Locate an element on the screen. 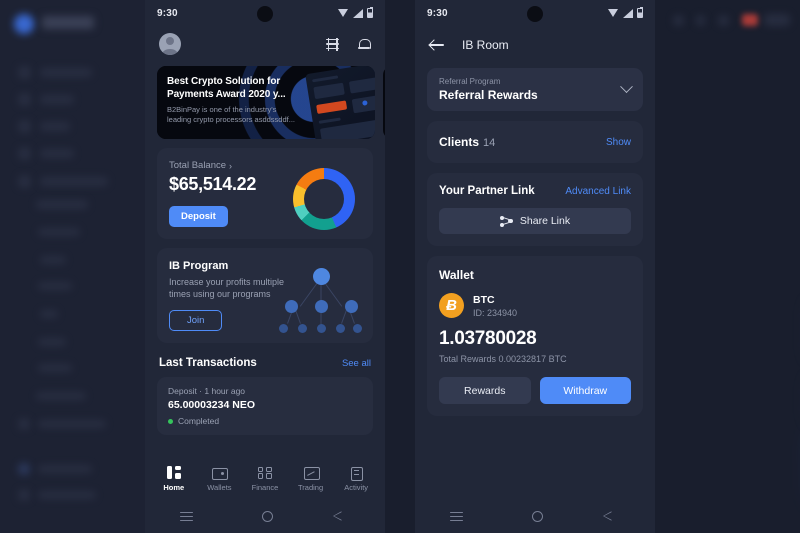 Image resolution: width=800 pixels, height=533 pixels. tab-wallets: Wallets is located at coordinates (220, 479).